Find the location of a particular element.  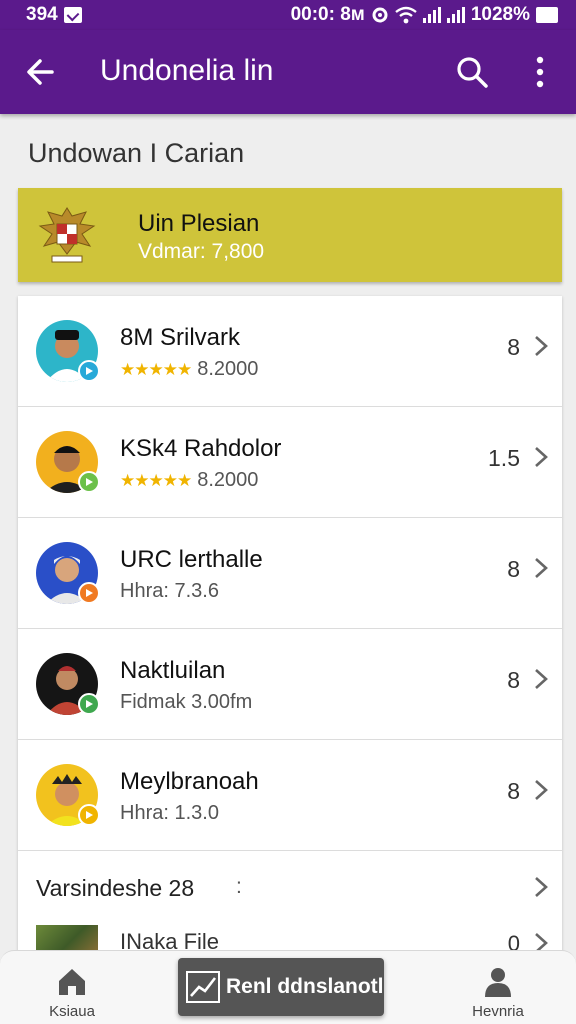

featured-card: Uin Plesian Vdmar: 7,800 is located at coordinates (290, 235).